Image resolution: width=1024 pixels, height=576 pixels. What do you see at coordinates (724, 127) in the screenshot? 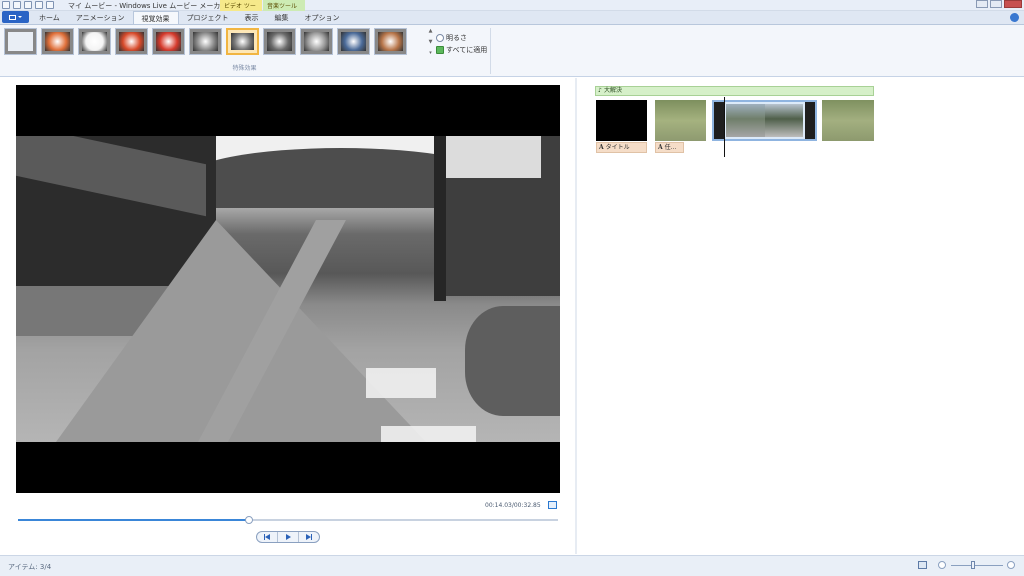
I see `playhead` at bounding box center [724, 127].